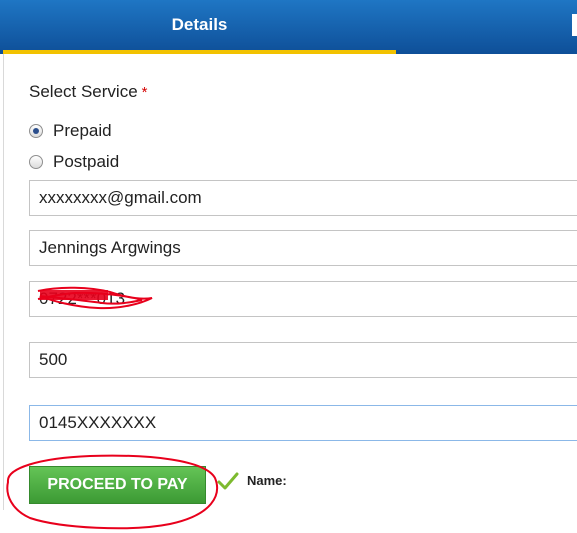 The width and height of the screenshot is (577, 533). What do you see at coordinates (86, 161) in the screenshot?
I see `radio-postpaid-label: Postpaid` at bounding box center [86, 161].